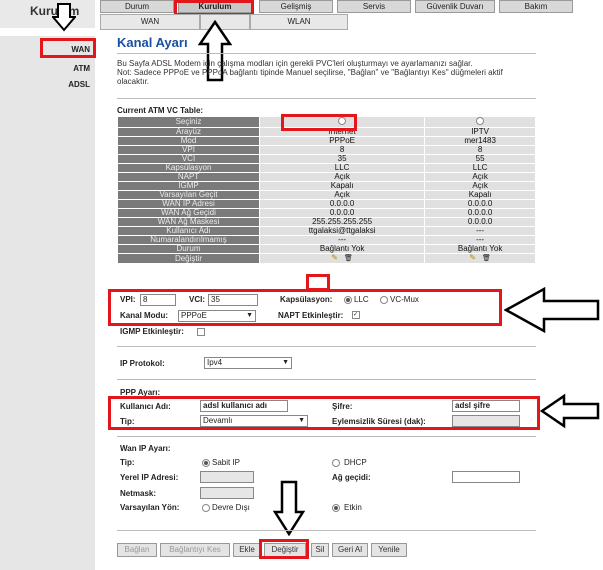 The height and width of the screenshot is (570, 603). Describe the element at coordinates (152, 331) in the screenshot. I see `igmp-label: IGMP Etkinleştir:` at that location.